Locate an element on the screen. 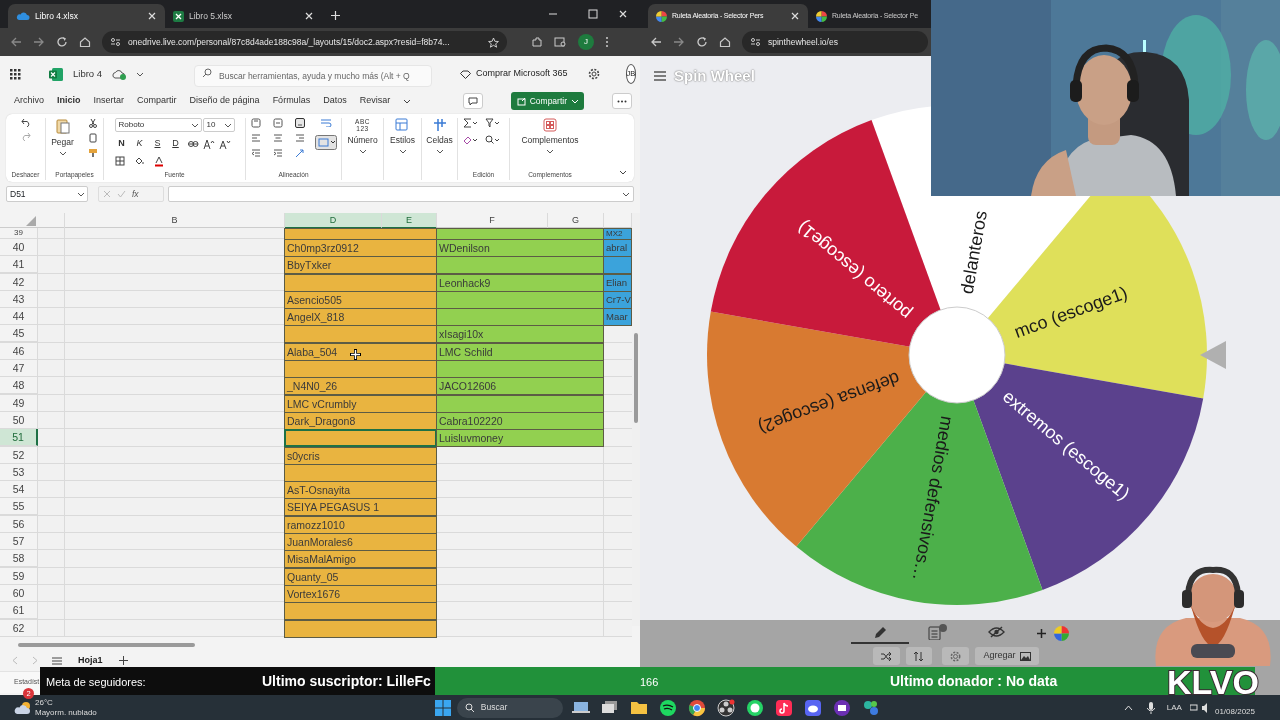 The height and width of the screenshot is (720, 1280). menu-tab: Compartir is located at coordinates (157, 101).